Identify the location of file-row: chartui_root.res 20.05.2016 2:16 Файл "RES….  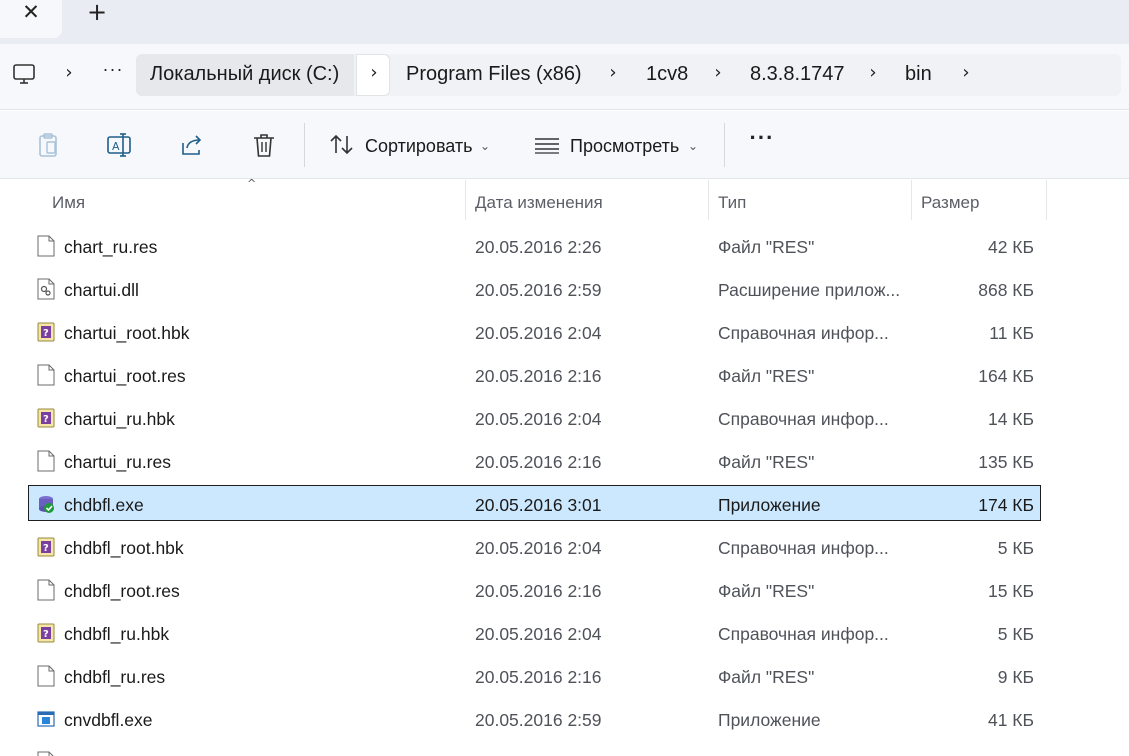
(534, 374).